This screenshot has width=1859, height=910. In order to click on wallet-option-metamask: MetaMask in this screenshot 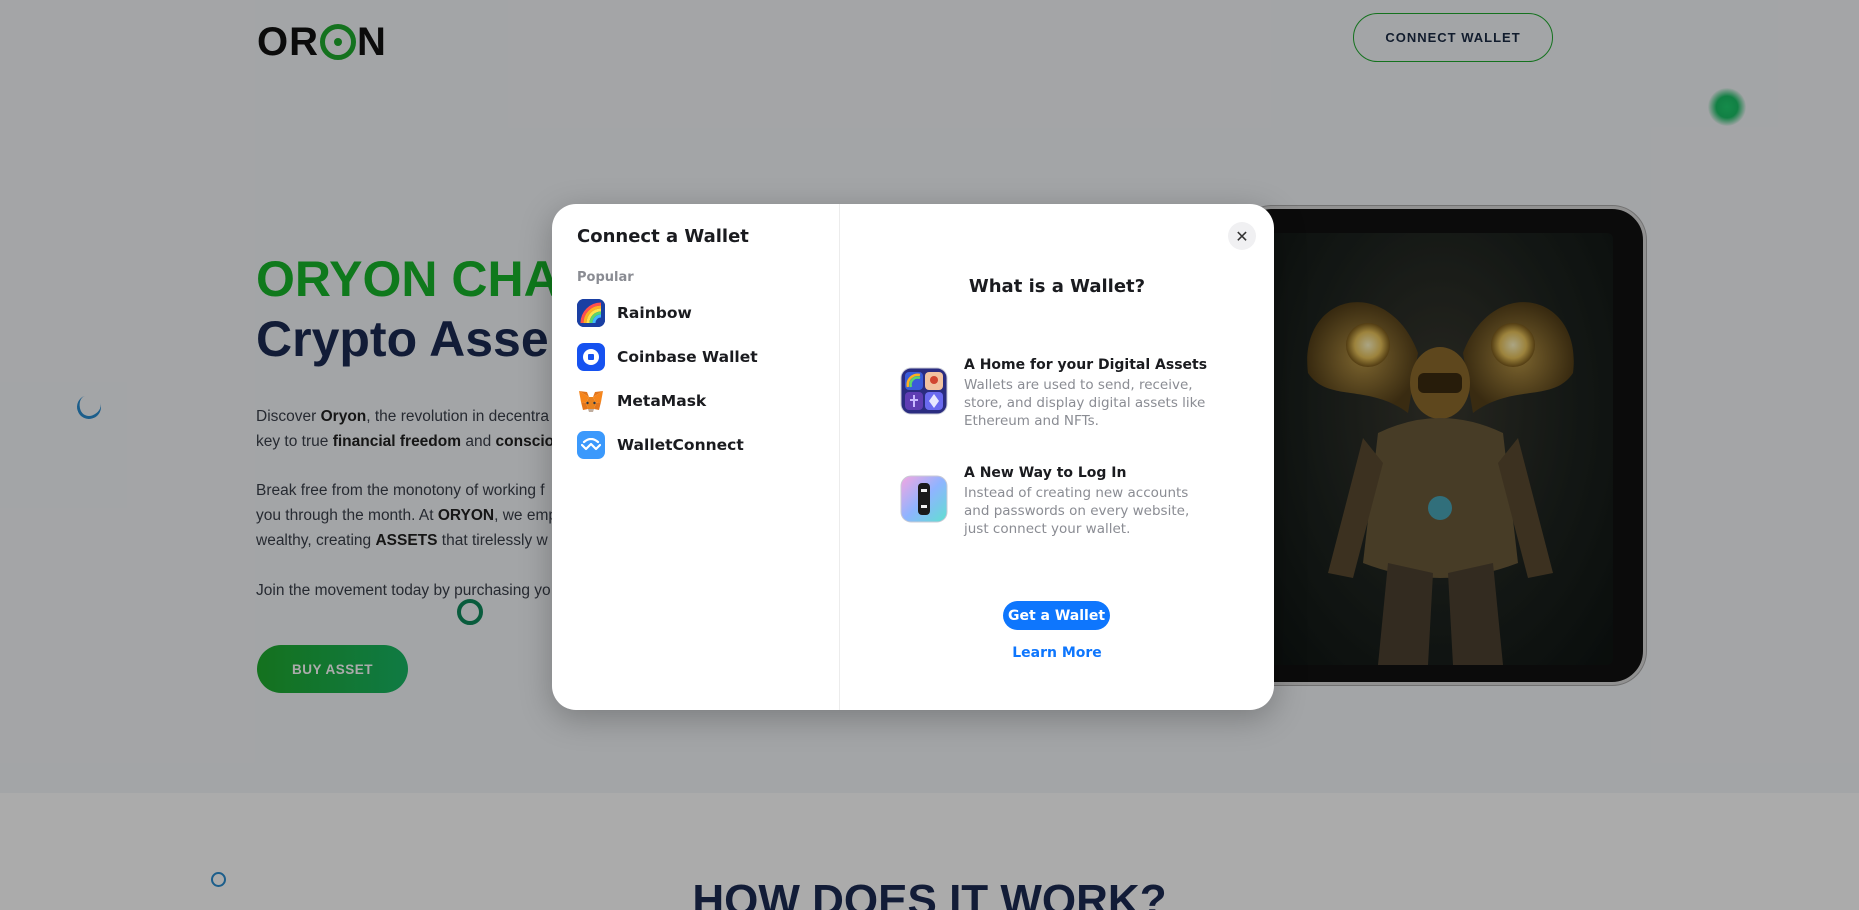, I will do `click(707, 401)`.